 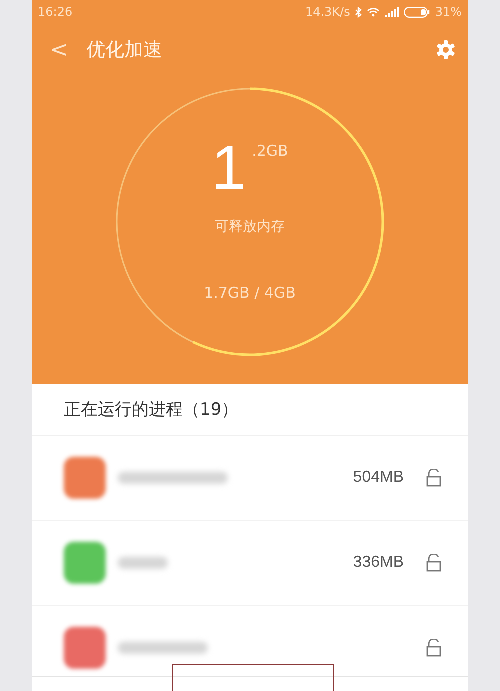 I want to click on status-time: 16:26, so click(x=55, y=12).